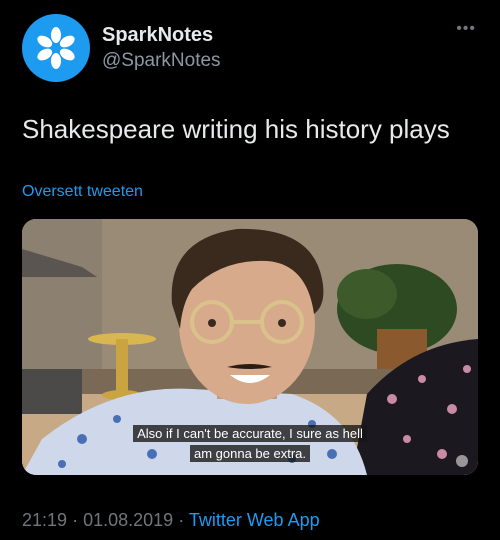  I want to click on subtitle-line-2: am gonna be extra., so click(250, 453).